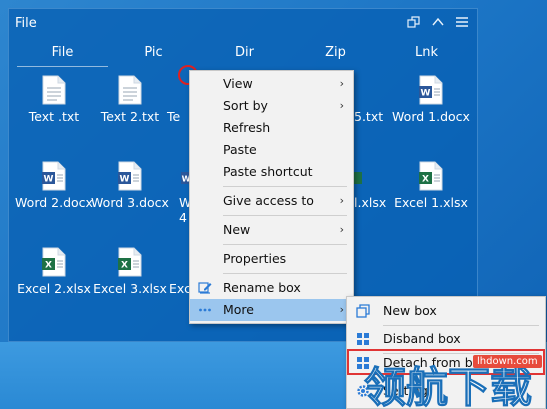 Image resolution: width=547 pixels, height=409 pixels. What do you see at coordinates (431, 116) in the screenshot?
I see `file-label: Word 1.docx` at bounding box center [431, 116].